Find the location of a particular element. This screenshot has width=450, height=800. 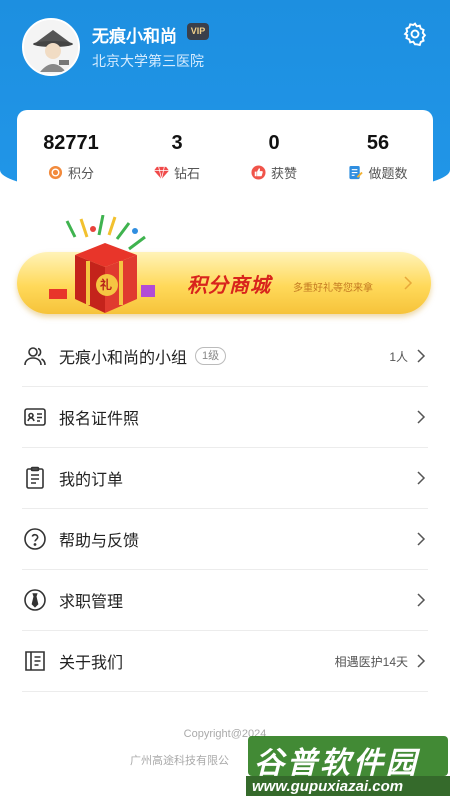

stat-value: 82771 is located at coordinates (71, 143).